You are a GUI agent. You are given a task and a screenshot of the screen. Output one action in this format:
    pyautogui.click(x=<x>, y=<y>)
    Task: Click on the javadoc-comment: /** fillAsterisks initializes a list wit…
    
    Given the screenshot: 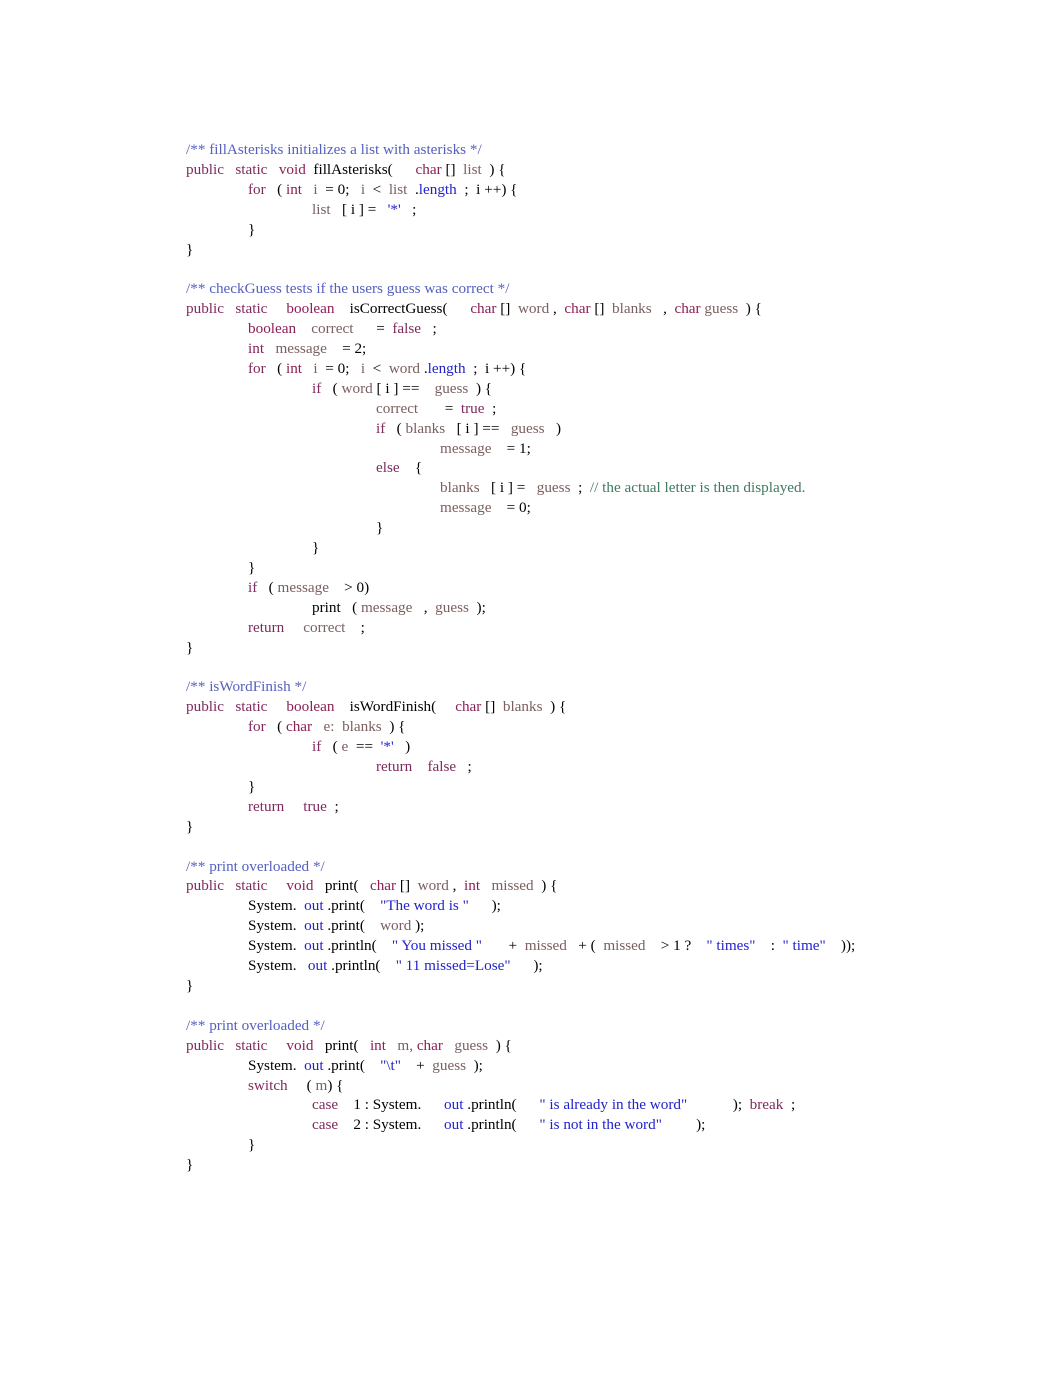 What is the action you would take?
    pyautogui.click(x=334, y=149)
    